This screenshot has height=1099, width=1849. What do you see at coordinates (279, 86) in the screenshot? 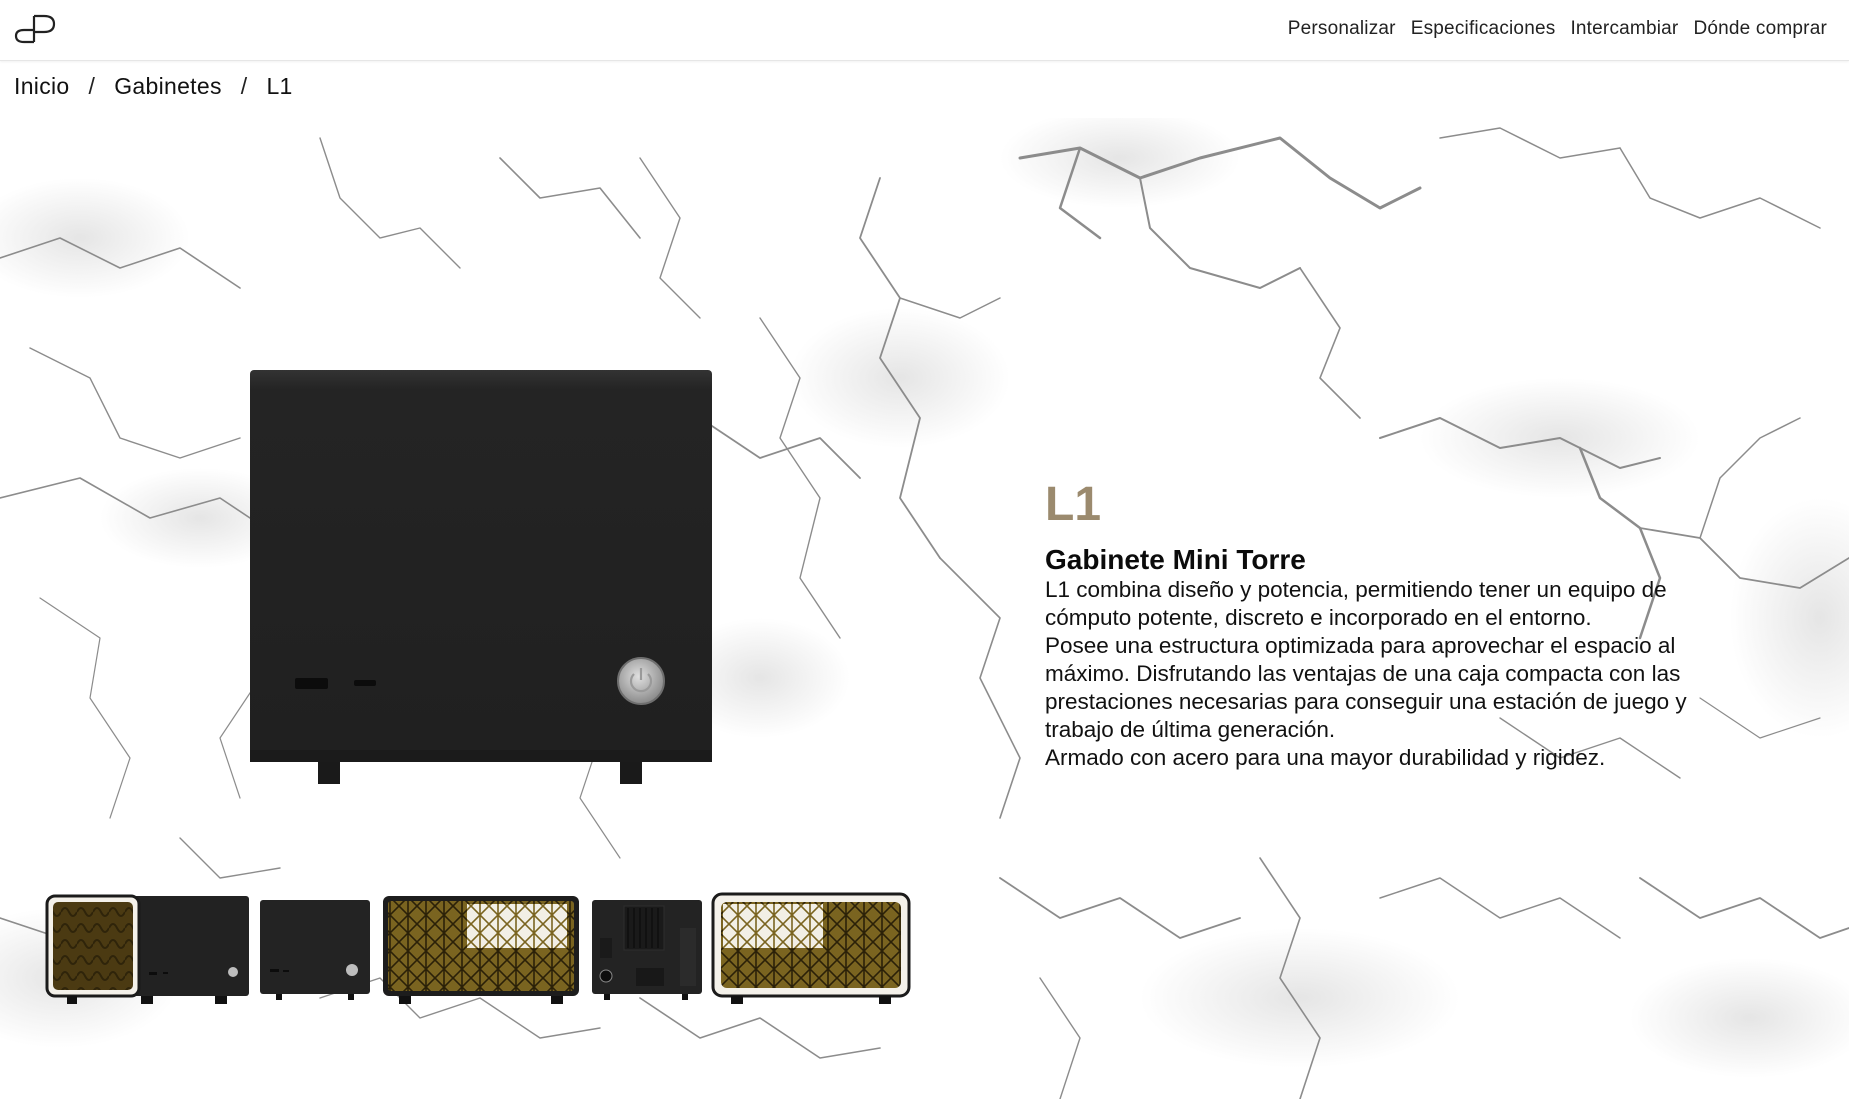
I see `breadcrumb-current: L1` at bounding box center [279, 86].